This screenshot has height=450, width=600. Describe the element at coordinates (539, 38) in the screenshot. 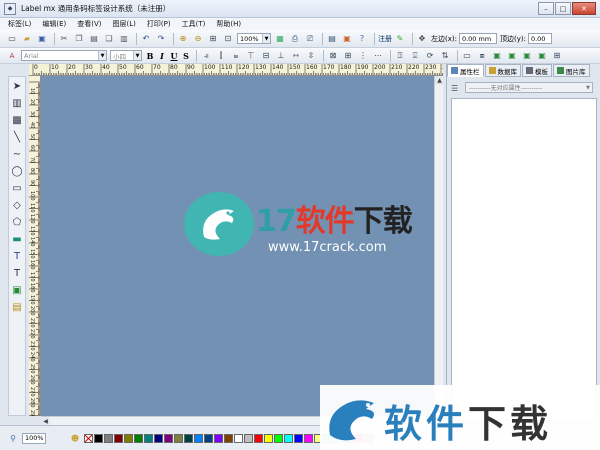

I see `top-margin-input: 0.00` at that location.